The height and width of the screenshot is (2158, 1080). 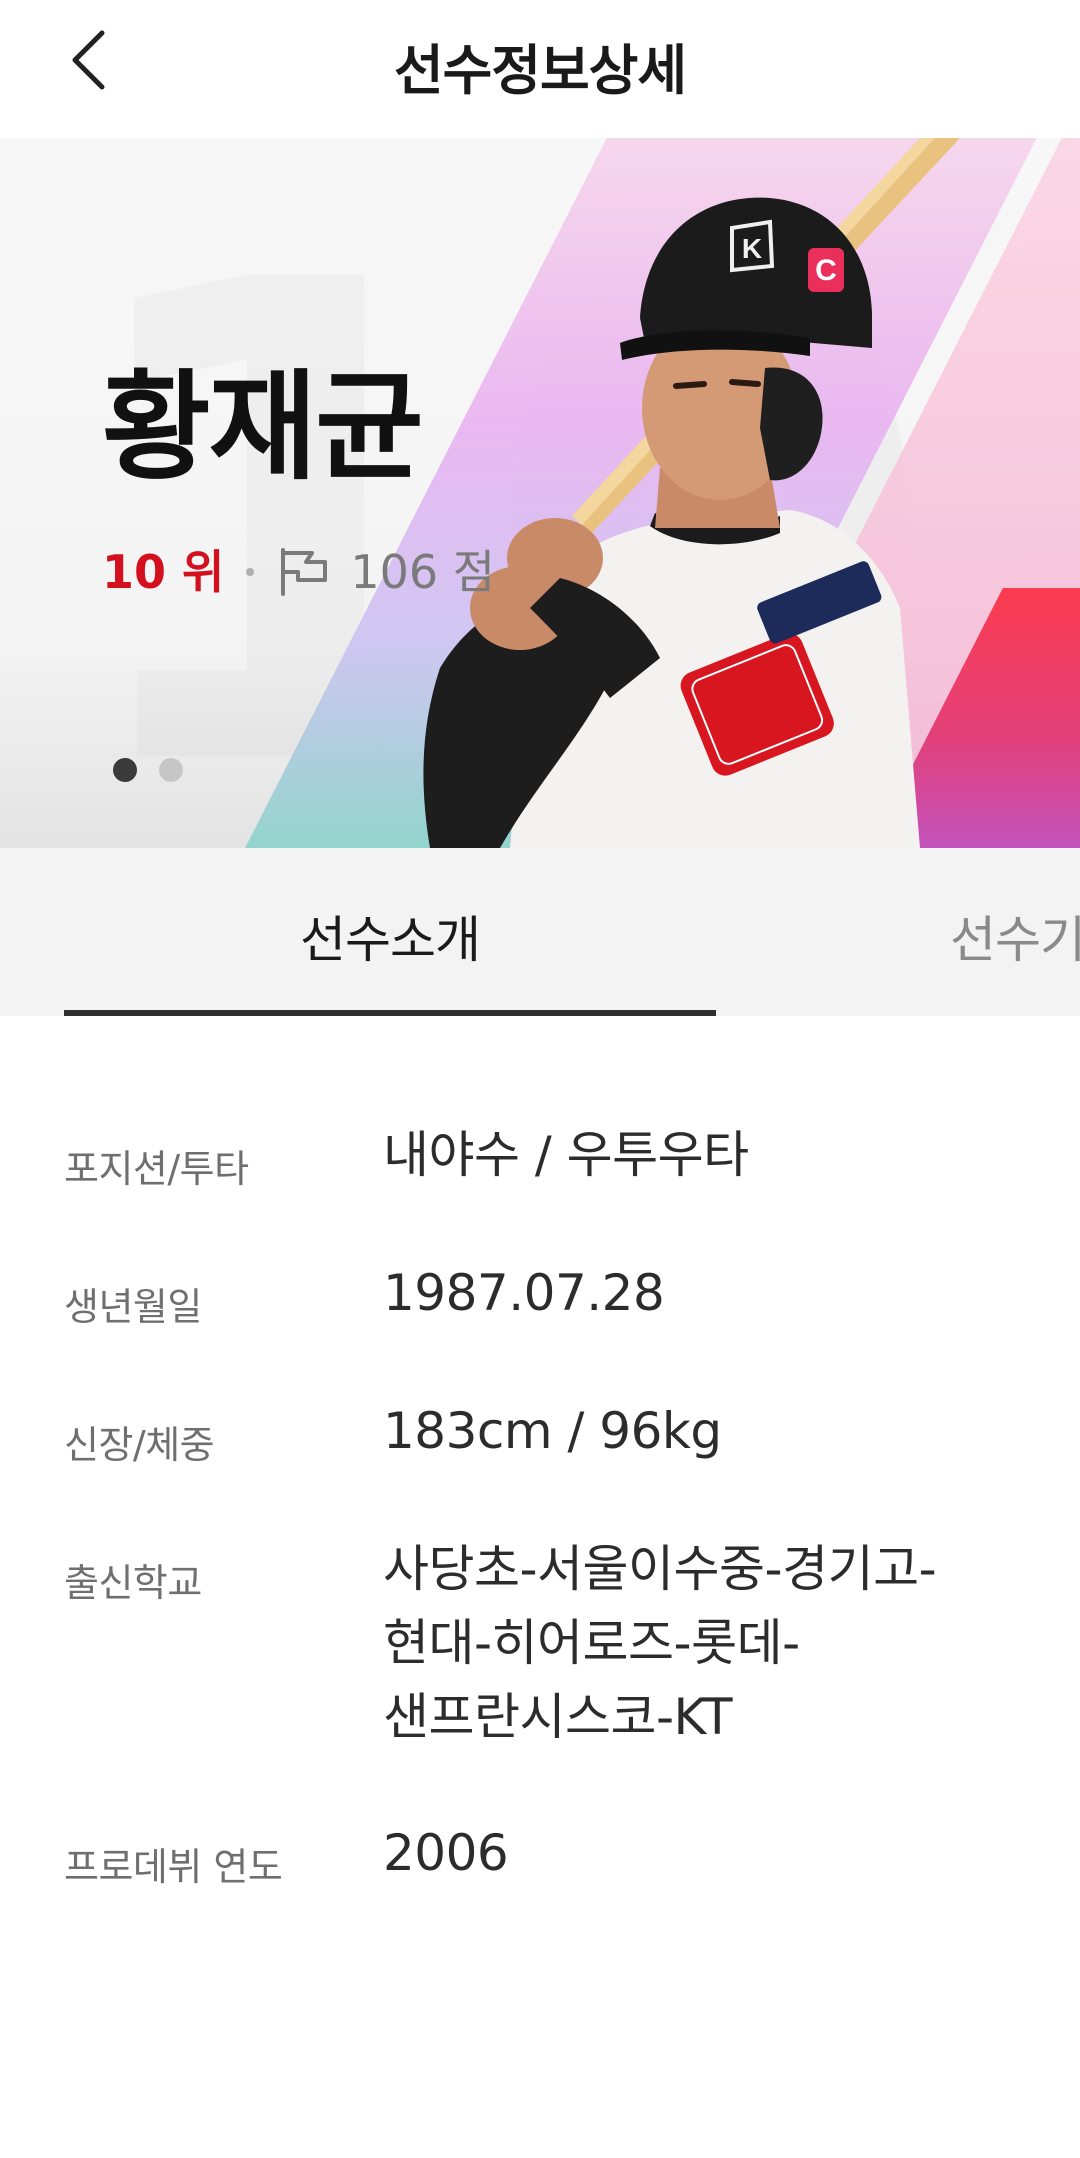 What do you see at coordinates (752, 248) in the screenshot?
I see `svg-text: K` at bounding box center [752, 248].